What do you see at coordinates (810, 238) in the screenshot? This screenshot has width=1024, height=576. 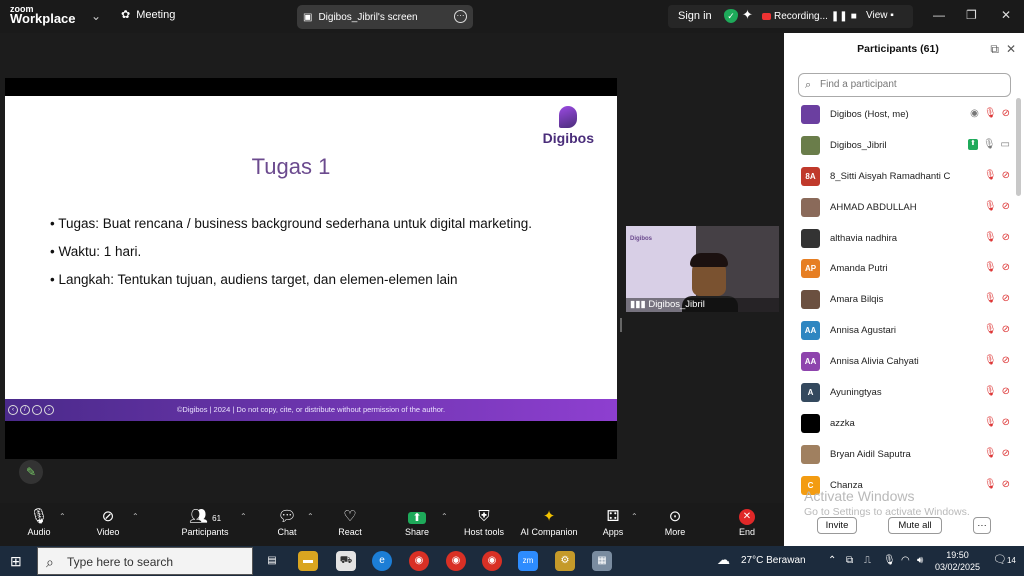 I see `avatar` at bounding box center [810, 238].